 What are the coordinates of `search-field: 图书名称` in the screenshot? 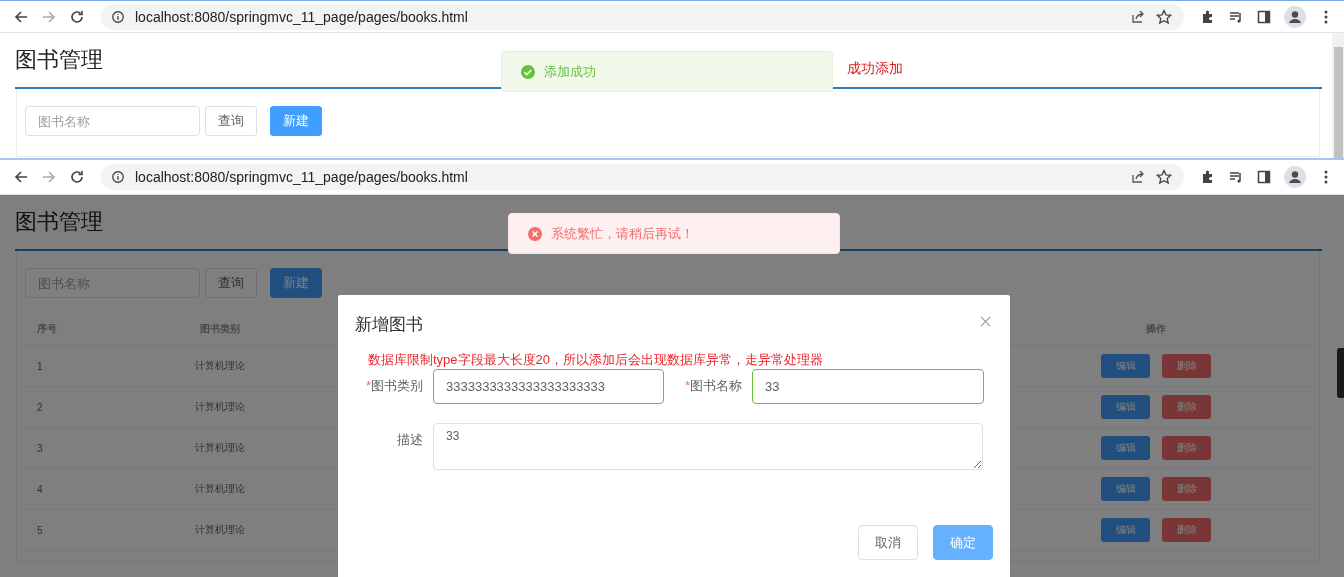 It's located at (112, 121).